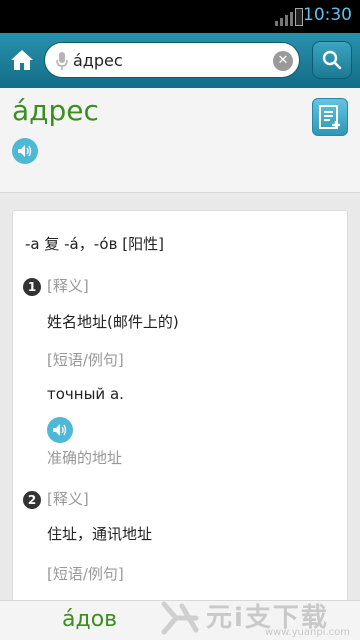 The height and width of the screenshot is (640, 360). I want to click on battery-icon, so click(299, 17).